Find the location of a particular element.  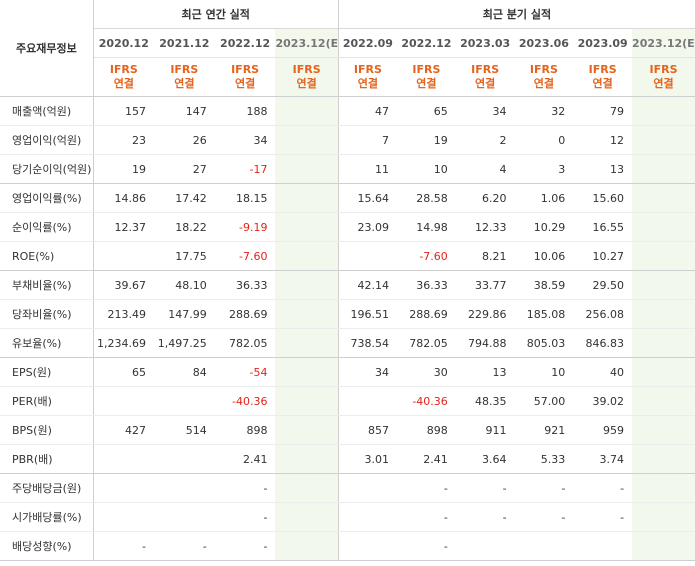

table-row: ROE(%) 17.75 -7.60 -7.60 8.21 10.06 10.27 is located at coordinates (347, 256).